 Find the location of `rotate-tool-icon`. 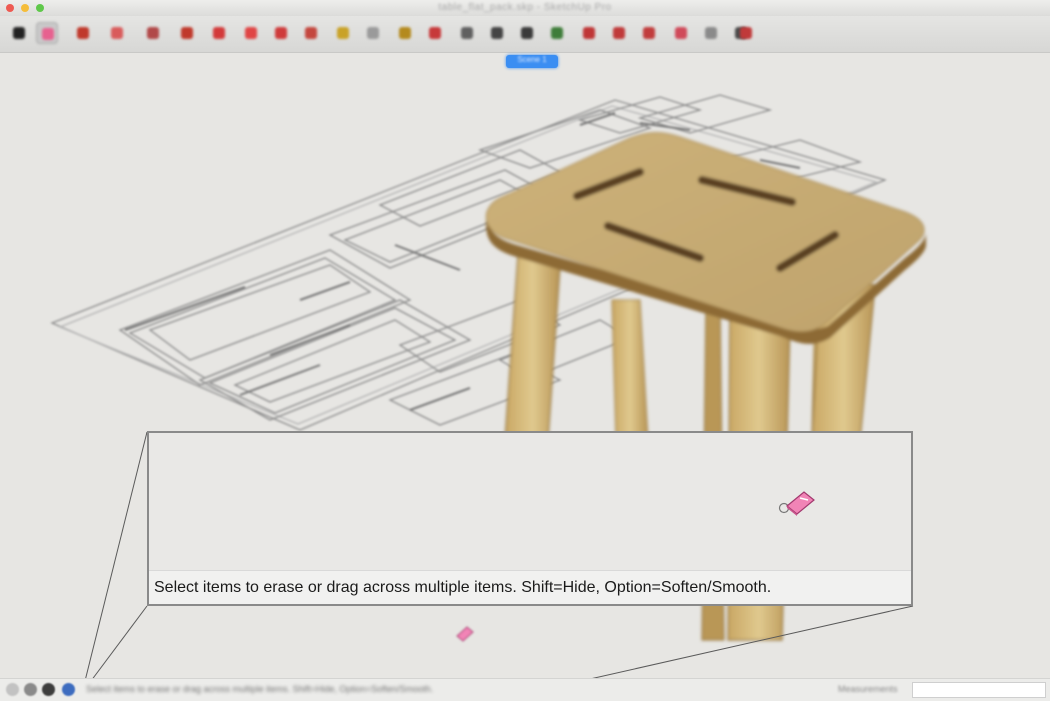

rotate-tool-icon is located at coordinates (251, 33).